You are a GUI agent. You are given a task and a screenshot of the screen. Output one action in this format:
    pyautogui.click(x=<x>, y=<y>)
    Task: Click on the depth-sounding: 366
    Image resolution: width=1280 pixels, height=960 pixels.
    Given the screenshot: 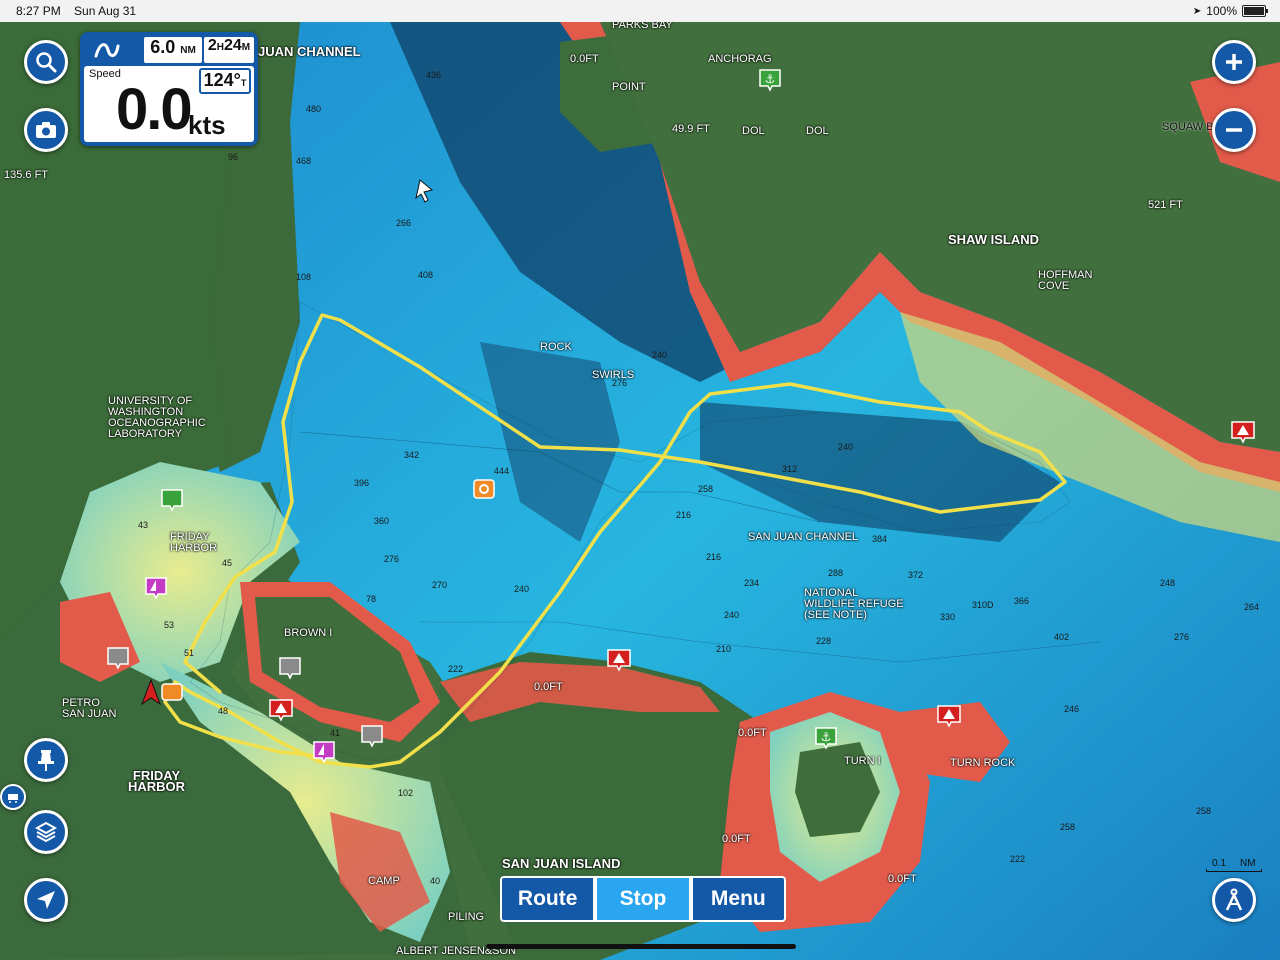 What is the action you would take?
    pyautogui.click(x=1022, y=601)
    